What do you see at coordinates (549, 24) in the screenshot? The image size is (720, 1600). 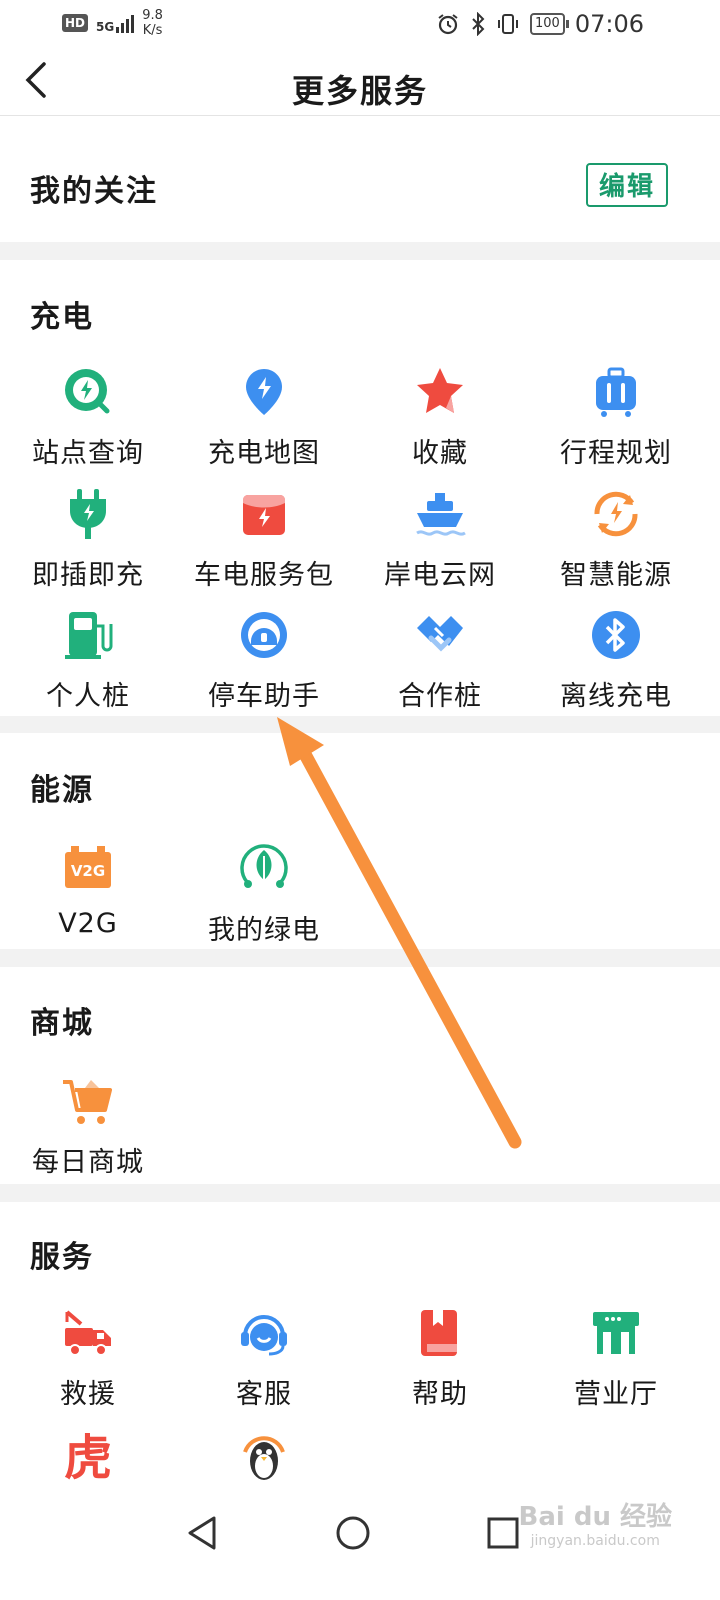 I see `battery-icon: 100` at bounding box center [549, 24].